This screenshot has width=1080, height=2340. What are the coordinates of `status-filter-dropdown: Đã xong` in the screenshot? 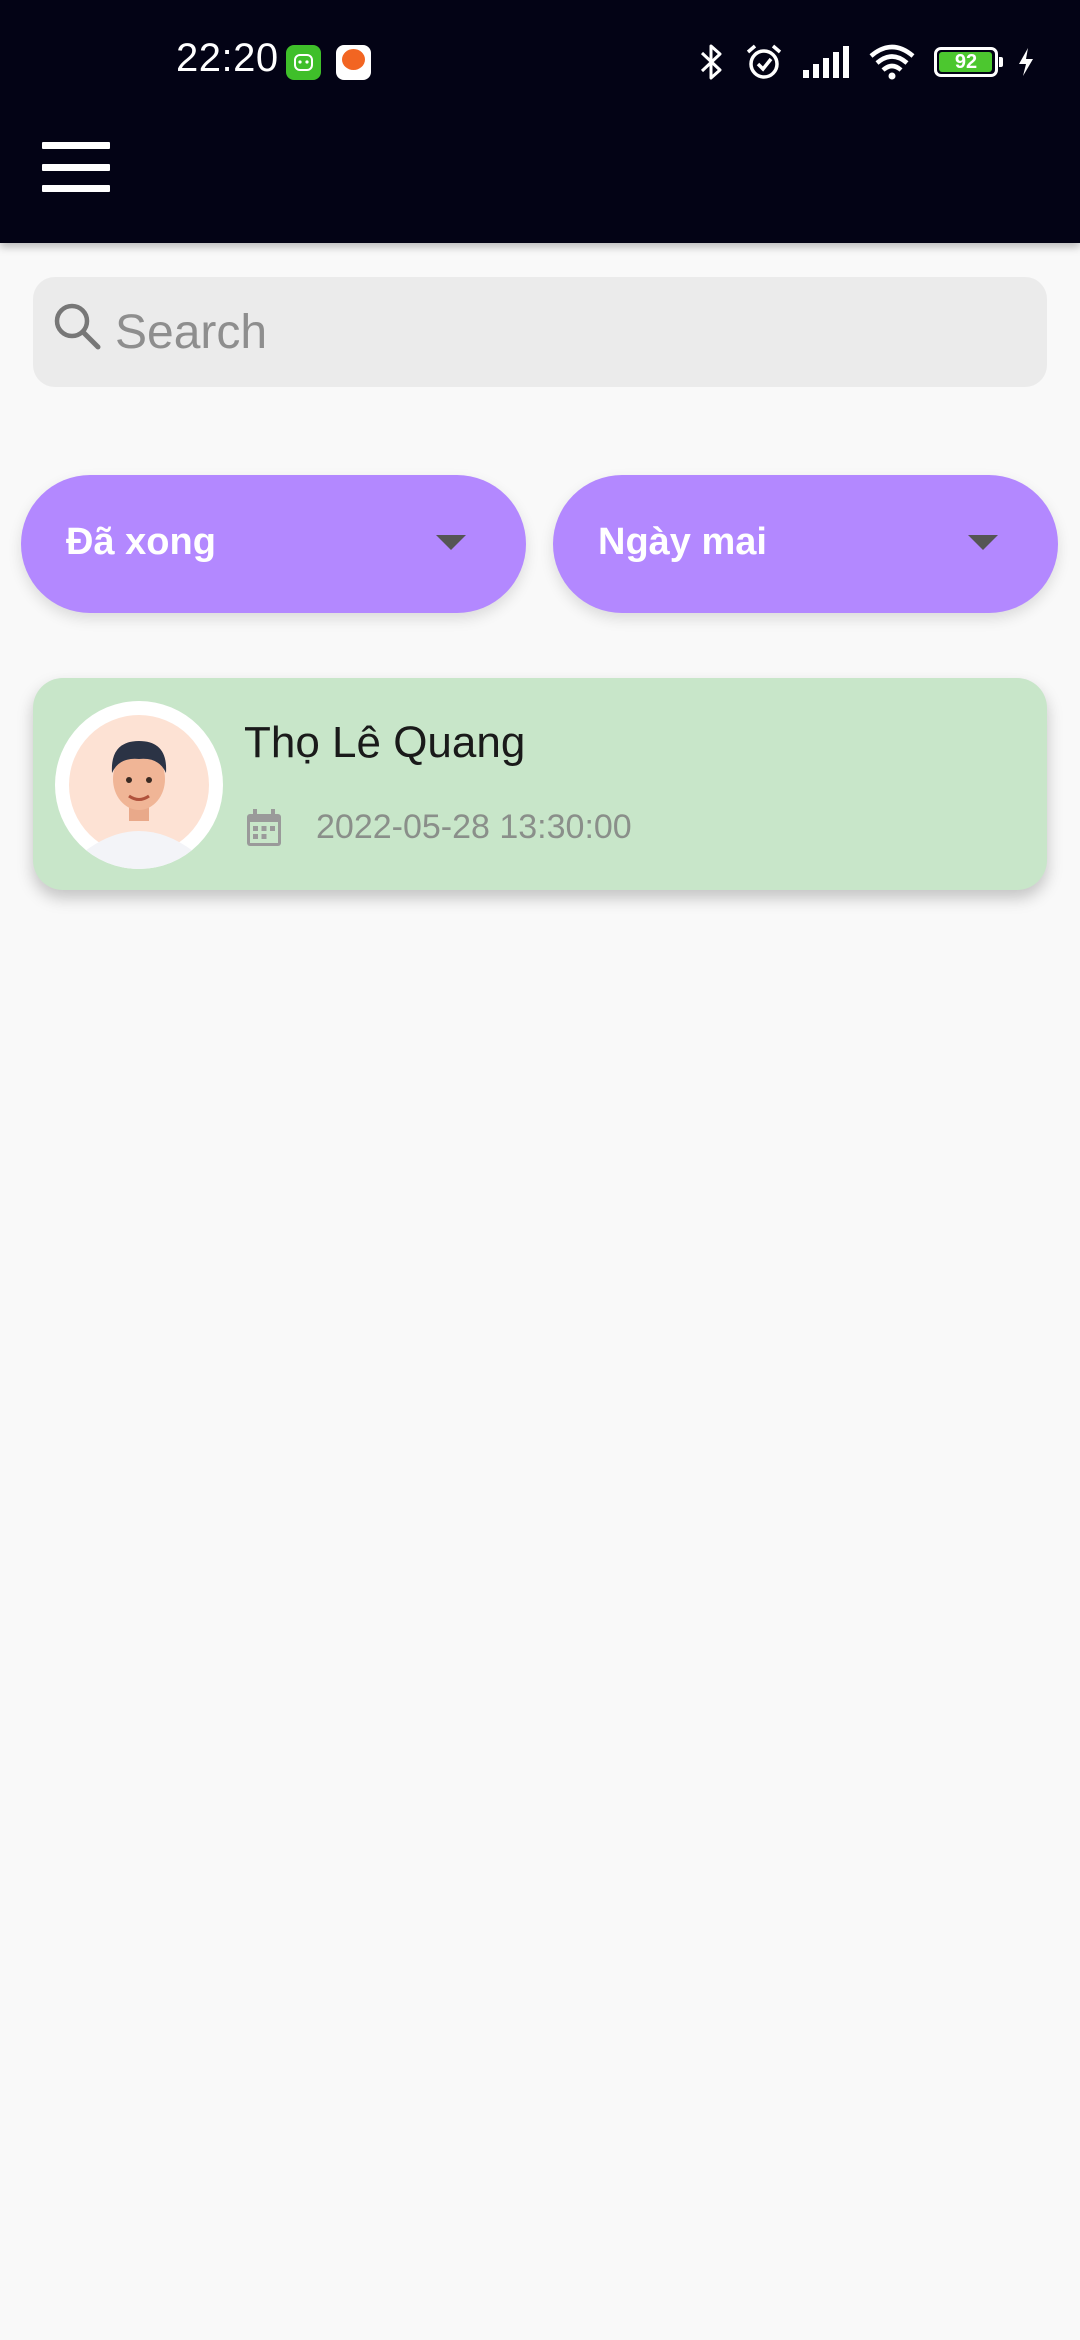 It's located at (273, 544).